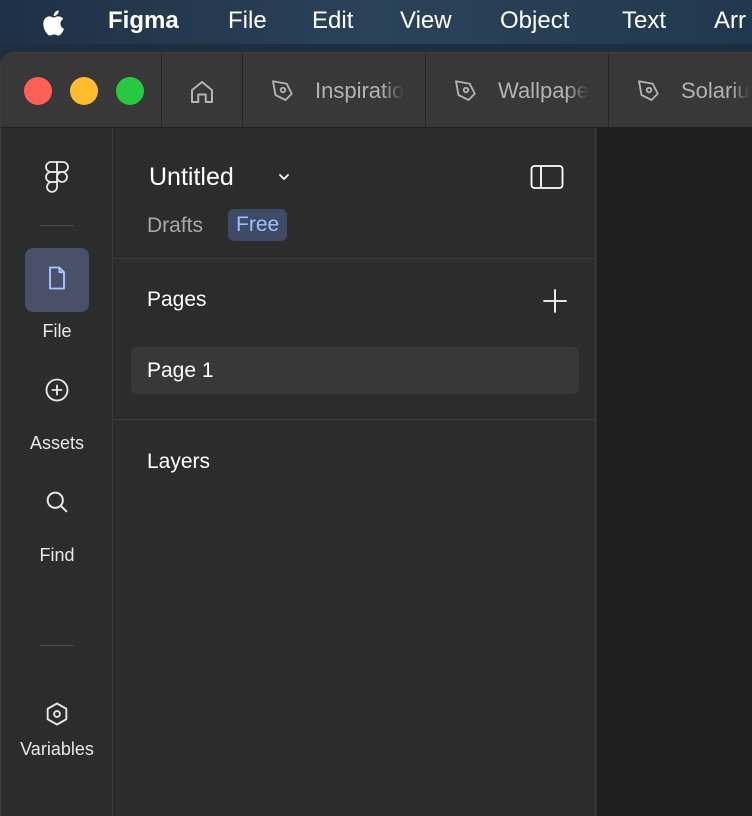 This screenshot has width=752, height=816. What do you see at coordinates (555, 301) in the screenshot?
I see `add-page-icon` at bounding box center [555, 301].